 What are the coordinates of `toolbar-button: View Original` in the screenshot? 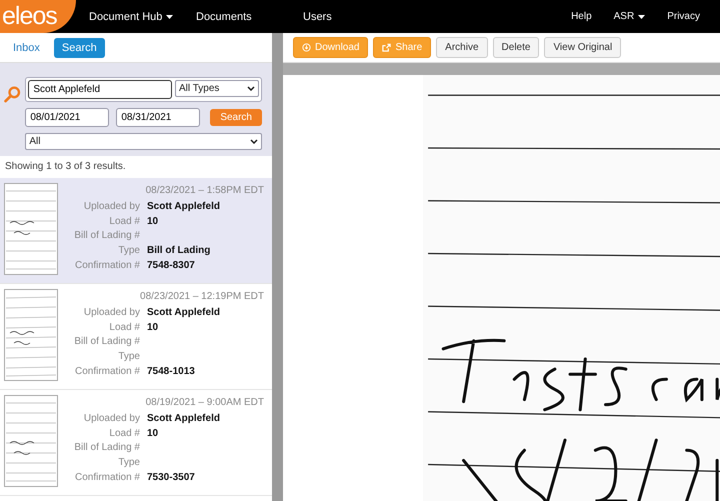 It's located at (583, 47).